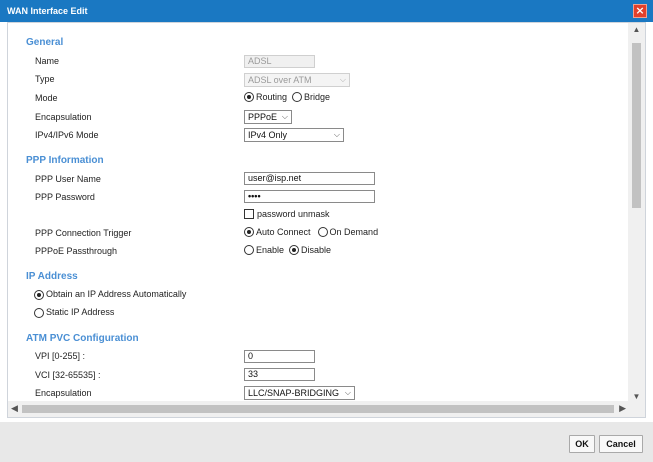 This screenshot has height=462, width=653. I want to click on ip-static-radio: Static IP Address, so click(74, 312).